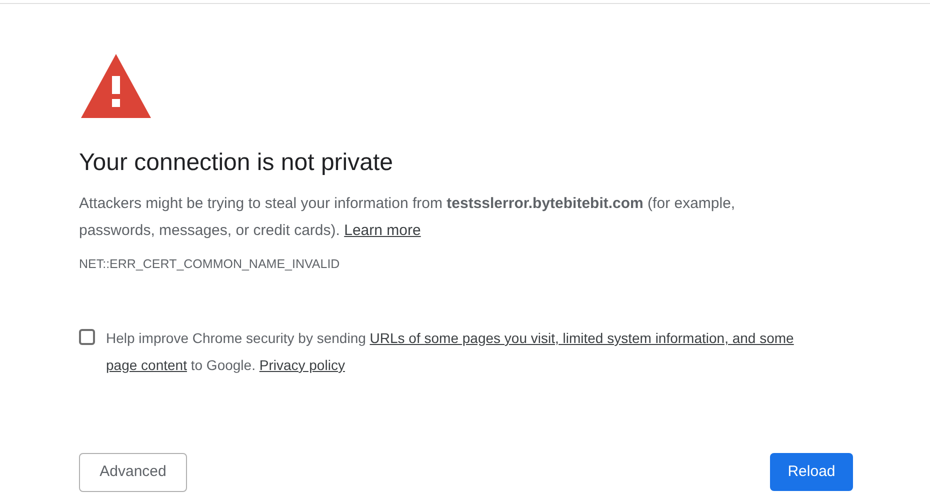 The width and height of the screenshot is (930, 504). Describe the element at coordinates (582, 338) in the screenshot. I see `report-link: URLs of some pages you visit, limited system information, and some` at that location.